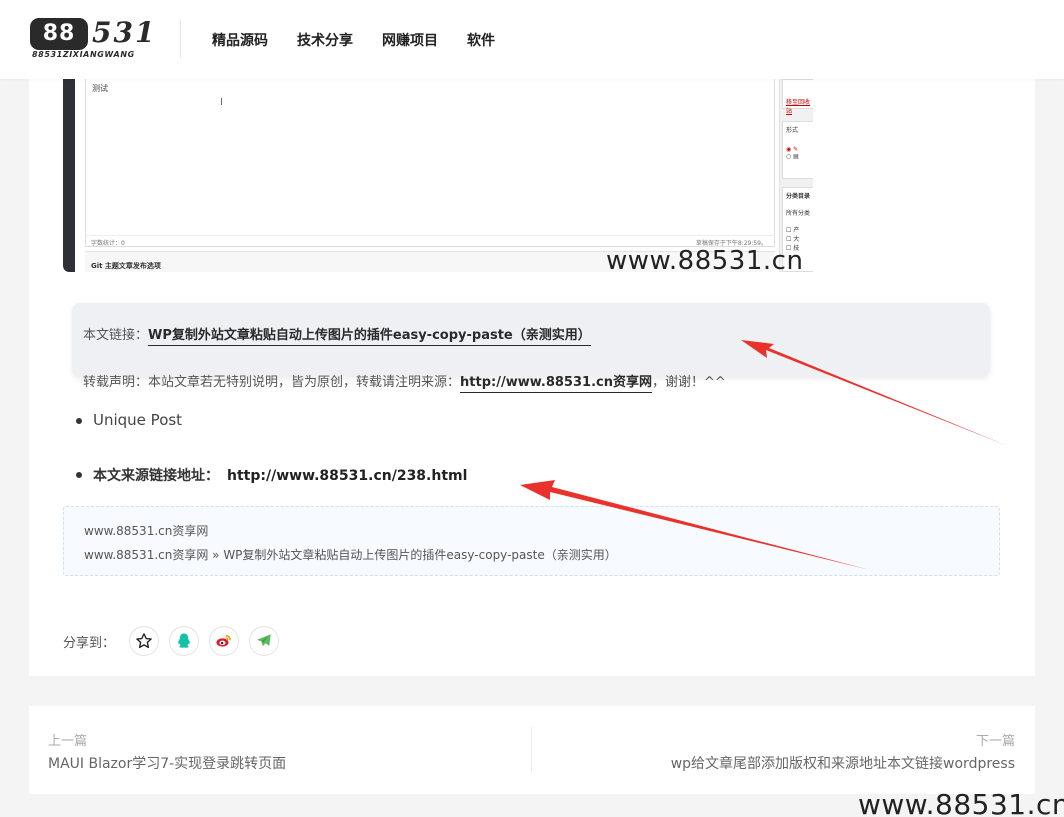 The image size is (1064, 817). Describe the element at coordinates (347, 476) in the screenshot. I see `source-link-url: http://www.88531.cn/238.html` at that location.